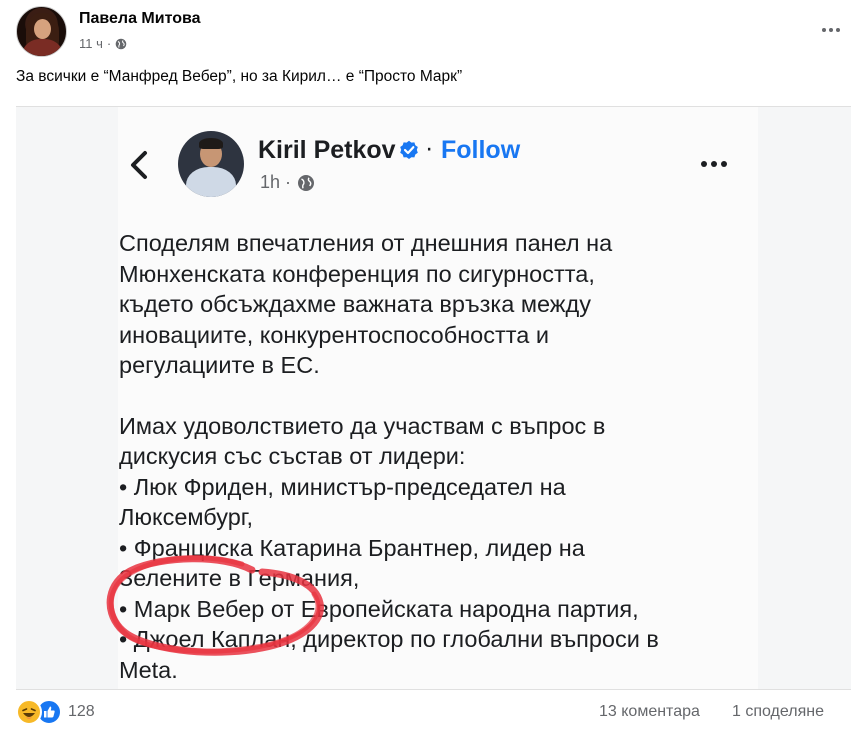 The width and height of the screenshot is (863, 733). Describe the element at coordinates (211, 164) in the screenshot. I see `embedded-avatar` at that location.